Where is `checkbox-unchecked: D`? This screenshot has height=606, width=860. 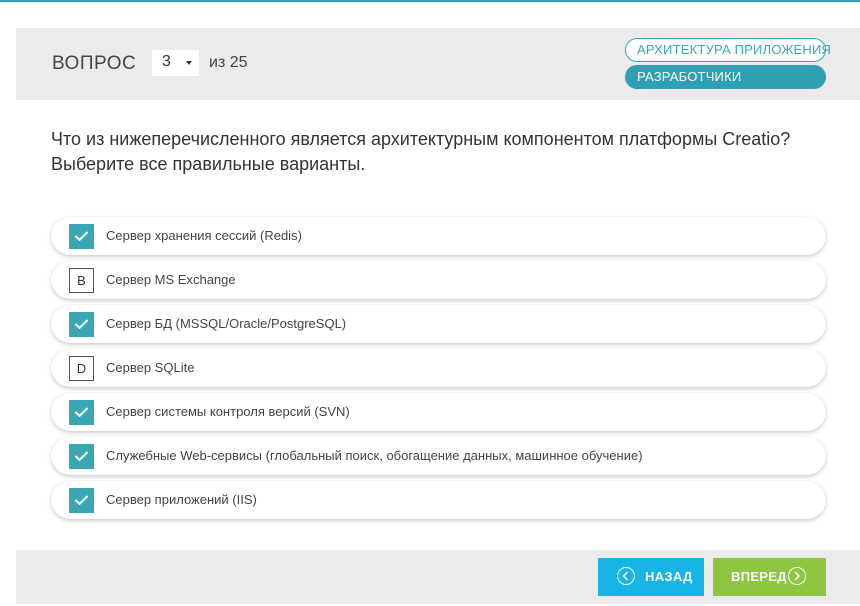
checkbox-unchecked: D is located at coordinates (81, 368).